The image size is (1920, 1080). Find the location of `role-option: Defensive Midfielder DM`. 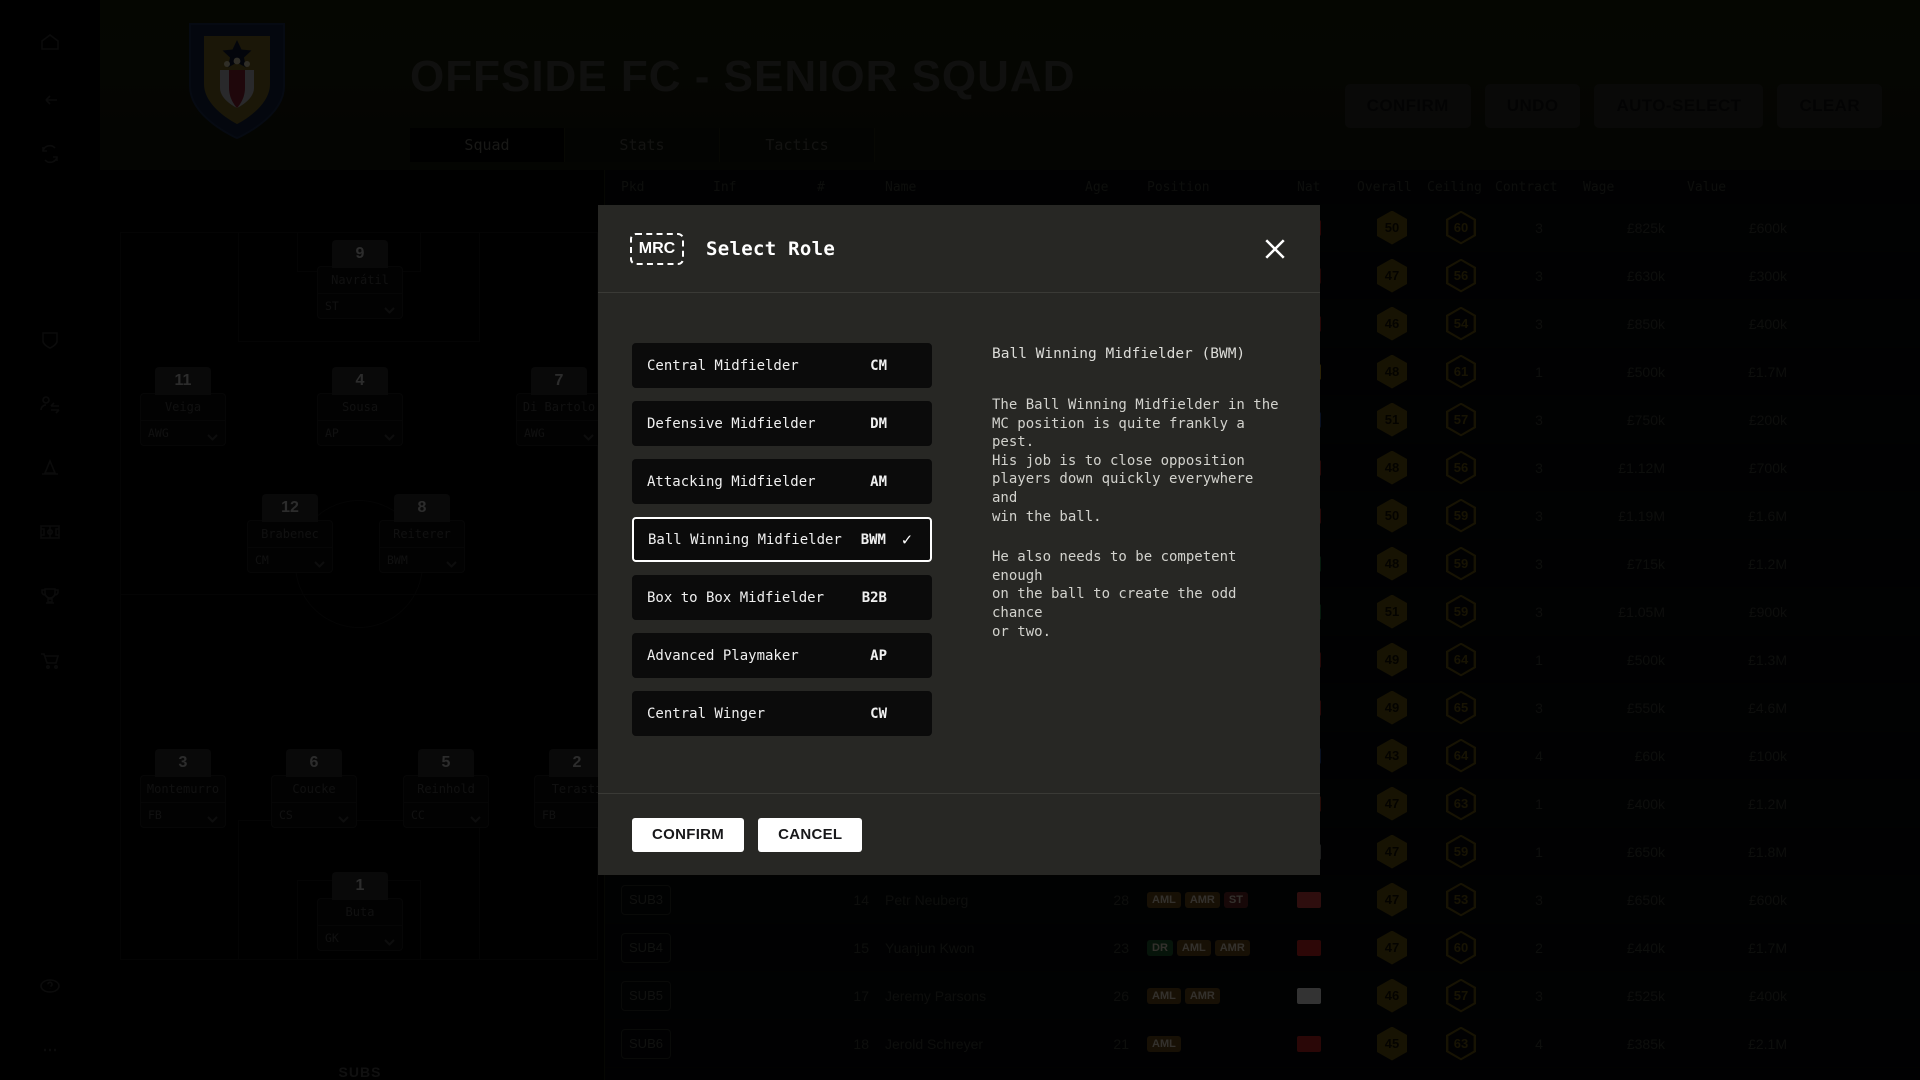

role-option: Defensive Midfielder DM is located at coordinates (782, 423).